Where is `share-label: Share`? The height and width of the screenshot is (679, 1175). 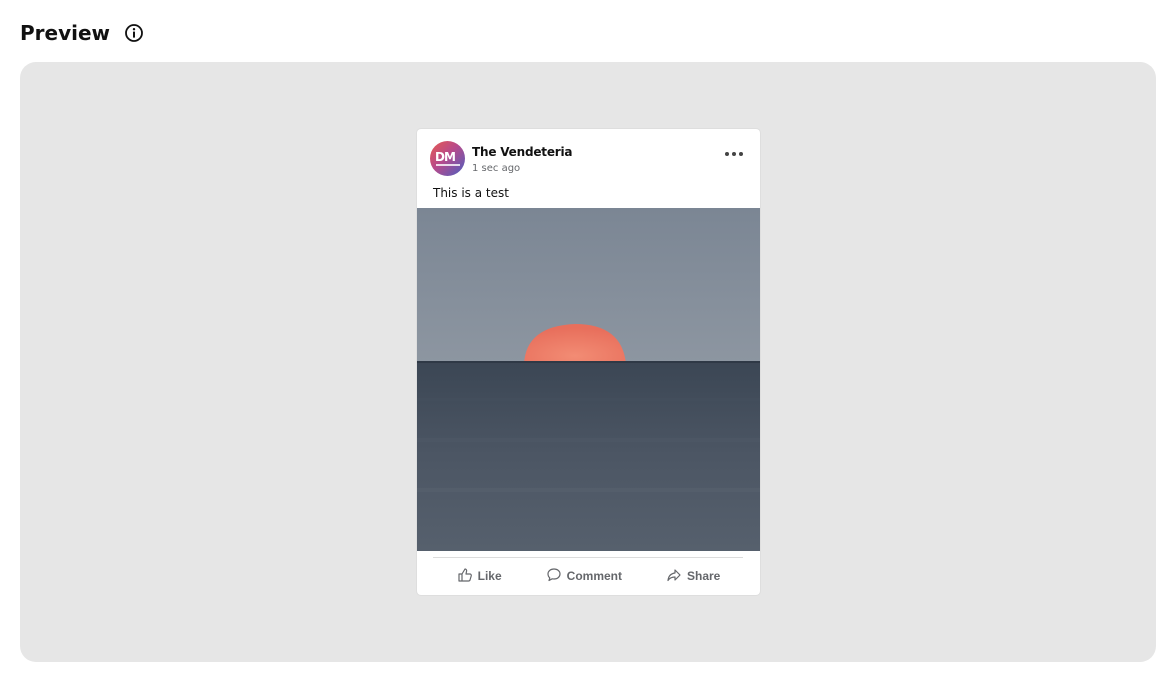
share-label: Share is located at coordinates (704, 576).